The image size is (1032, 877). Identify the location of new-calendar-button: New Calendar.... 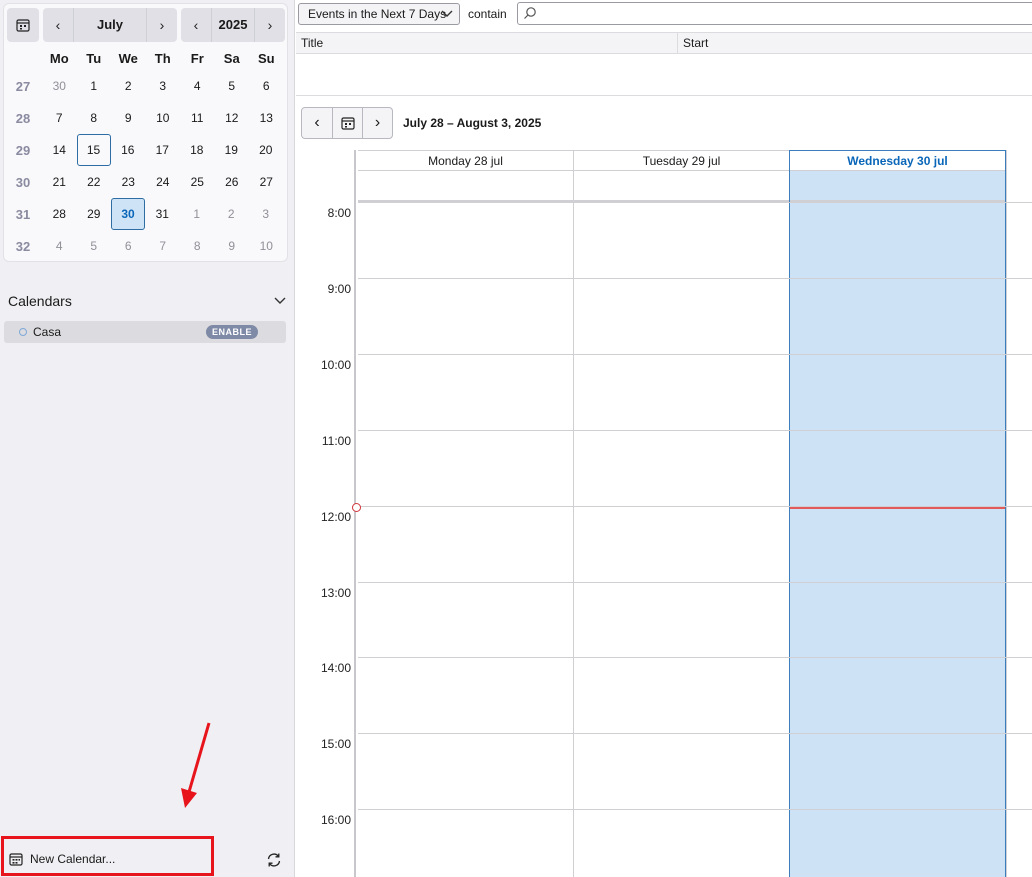
(62, 859).